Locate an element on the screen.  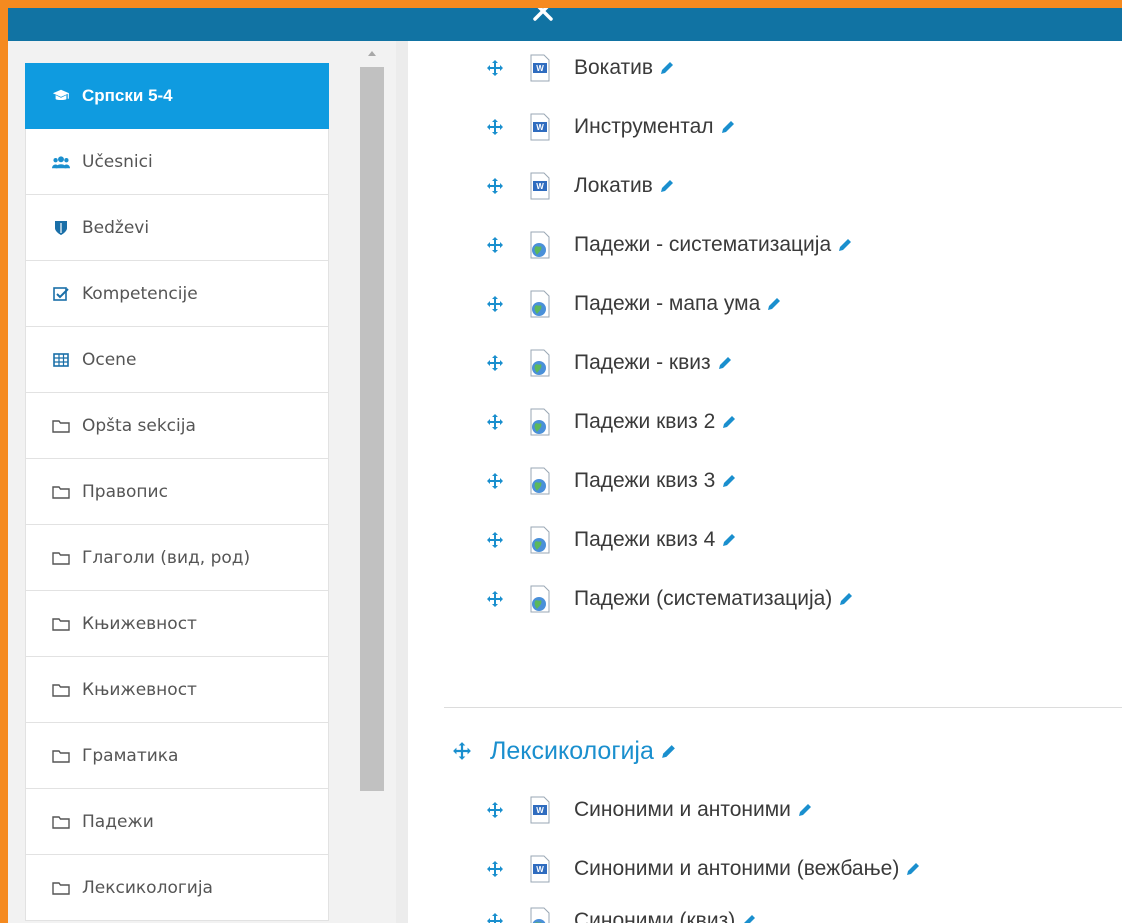
nav-item-section-general: Opšta sekcija is located at coordinates (177, 426).